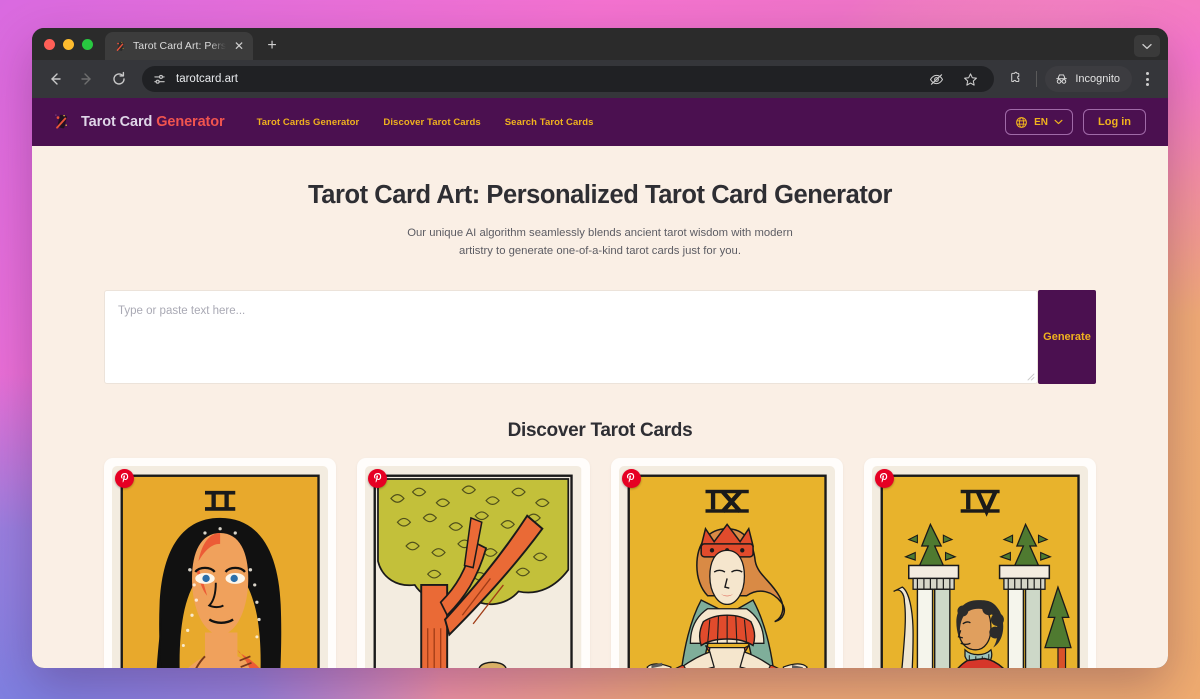 This screenshot has height=699, width=1200. Describe the element at coordinates (1062, 78) in the screenshot. I see `incognito-hat-icon` at that location.